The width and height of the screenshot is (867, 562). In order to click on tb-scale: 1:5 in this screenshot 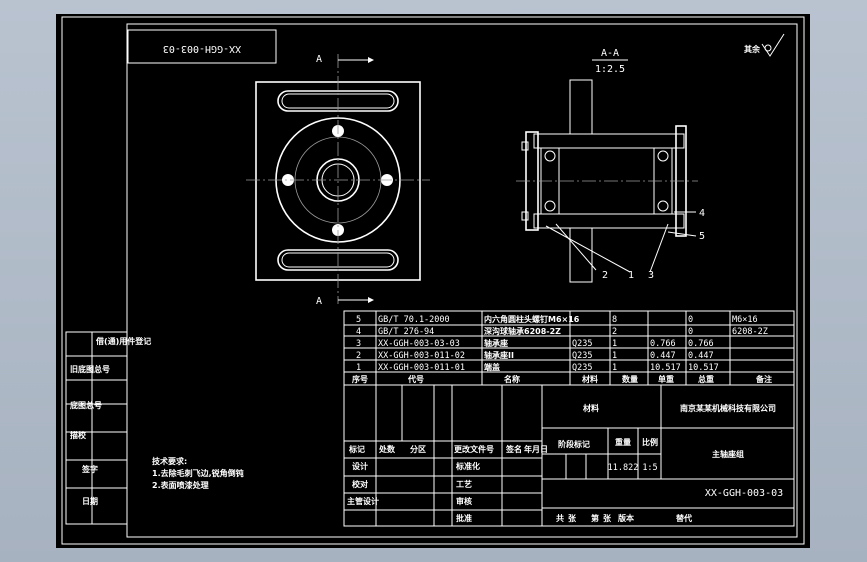, I will do `click(649, 468)`.